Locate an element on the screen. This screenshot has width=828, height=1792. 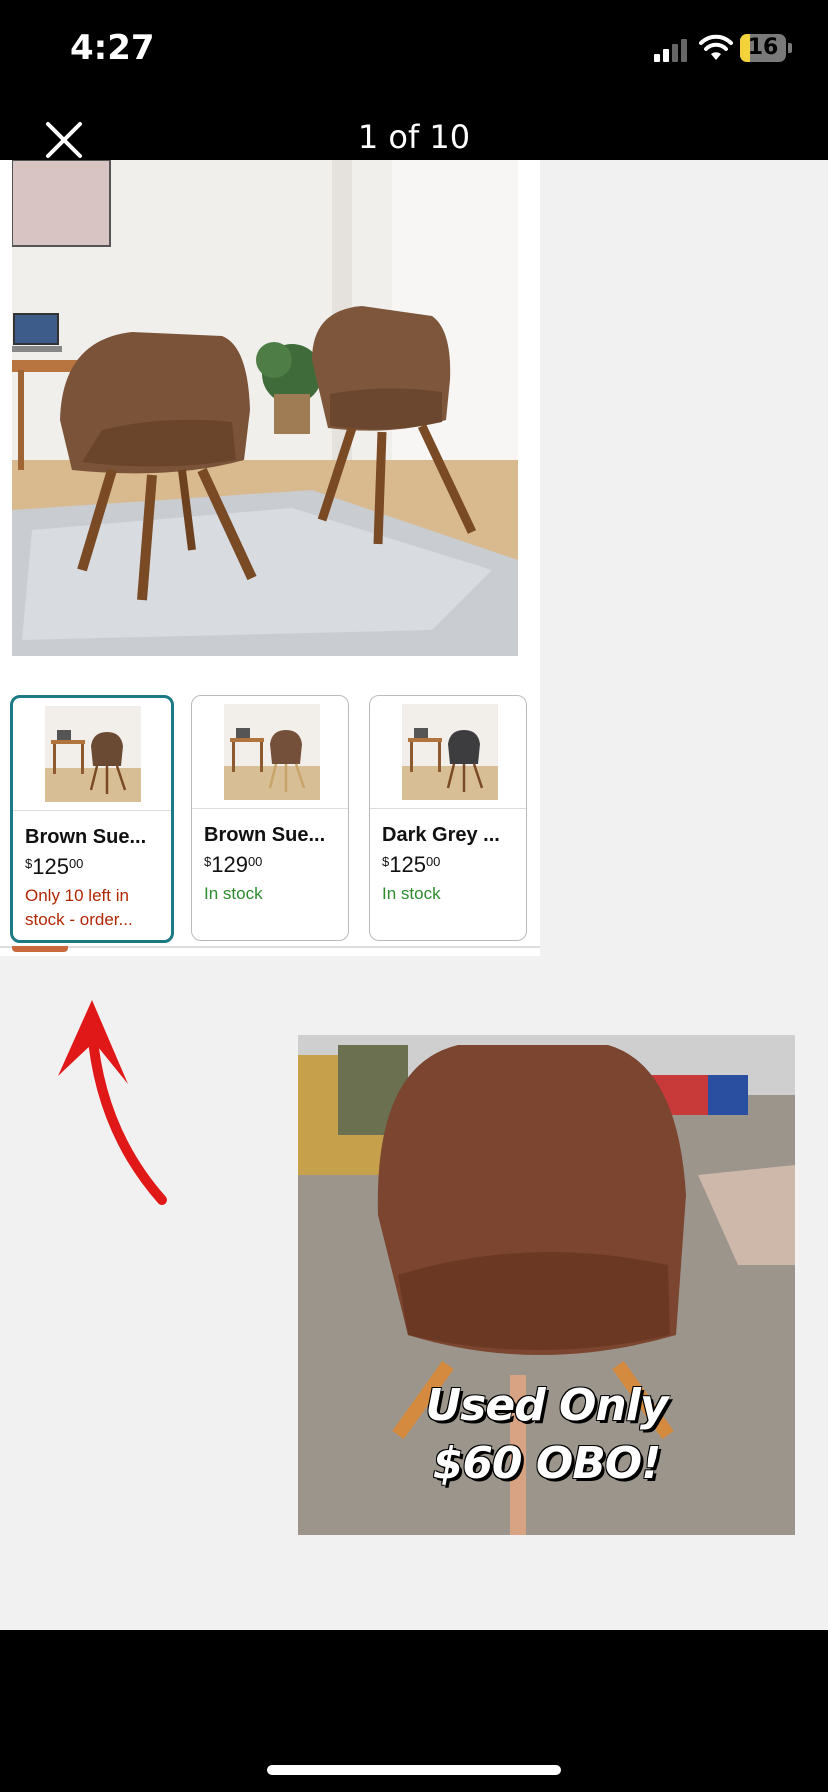
battery-icon: 16 is located at coordinates (766, 48).